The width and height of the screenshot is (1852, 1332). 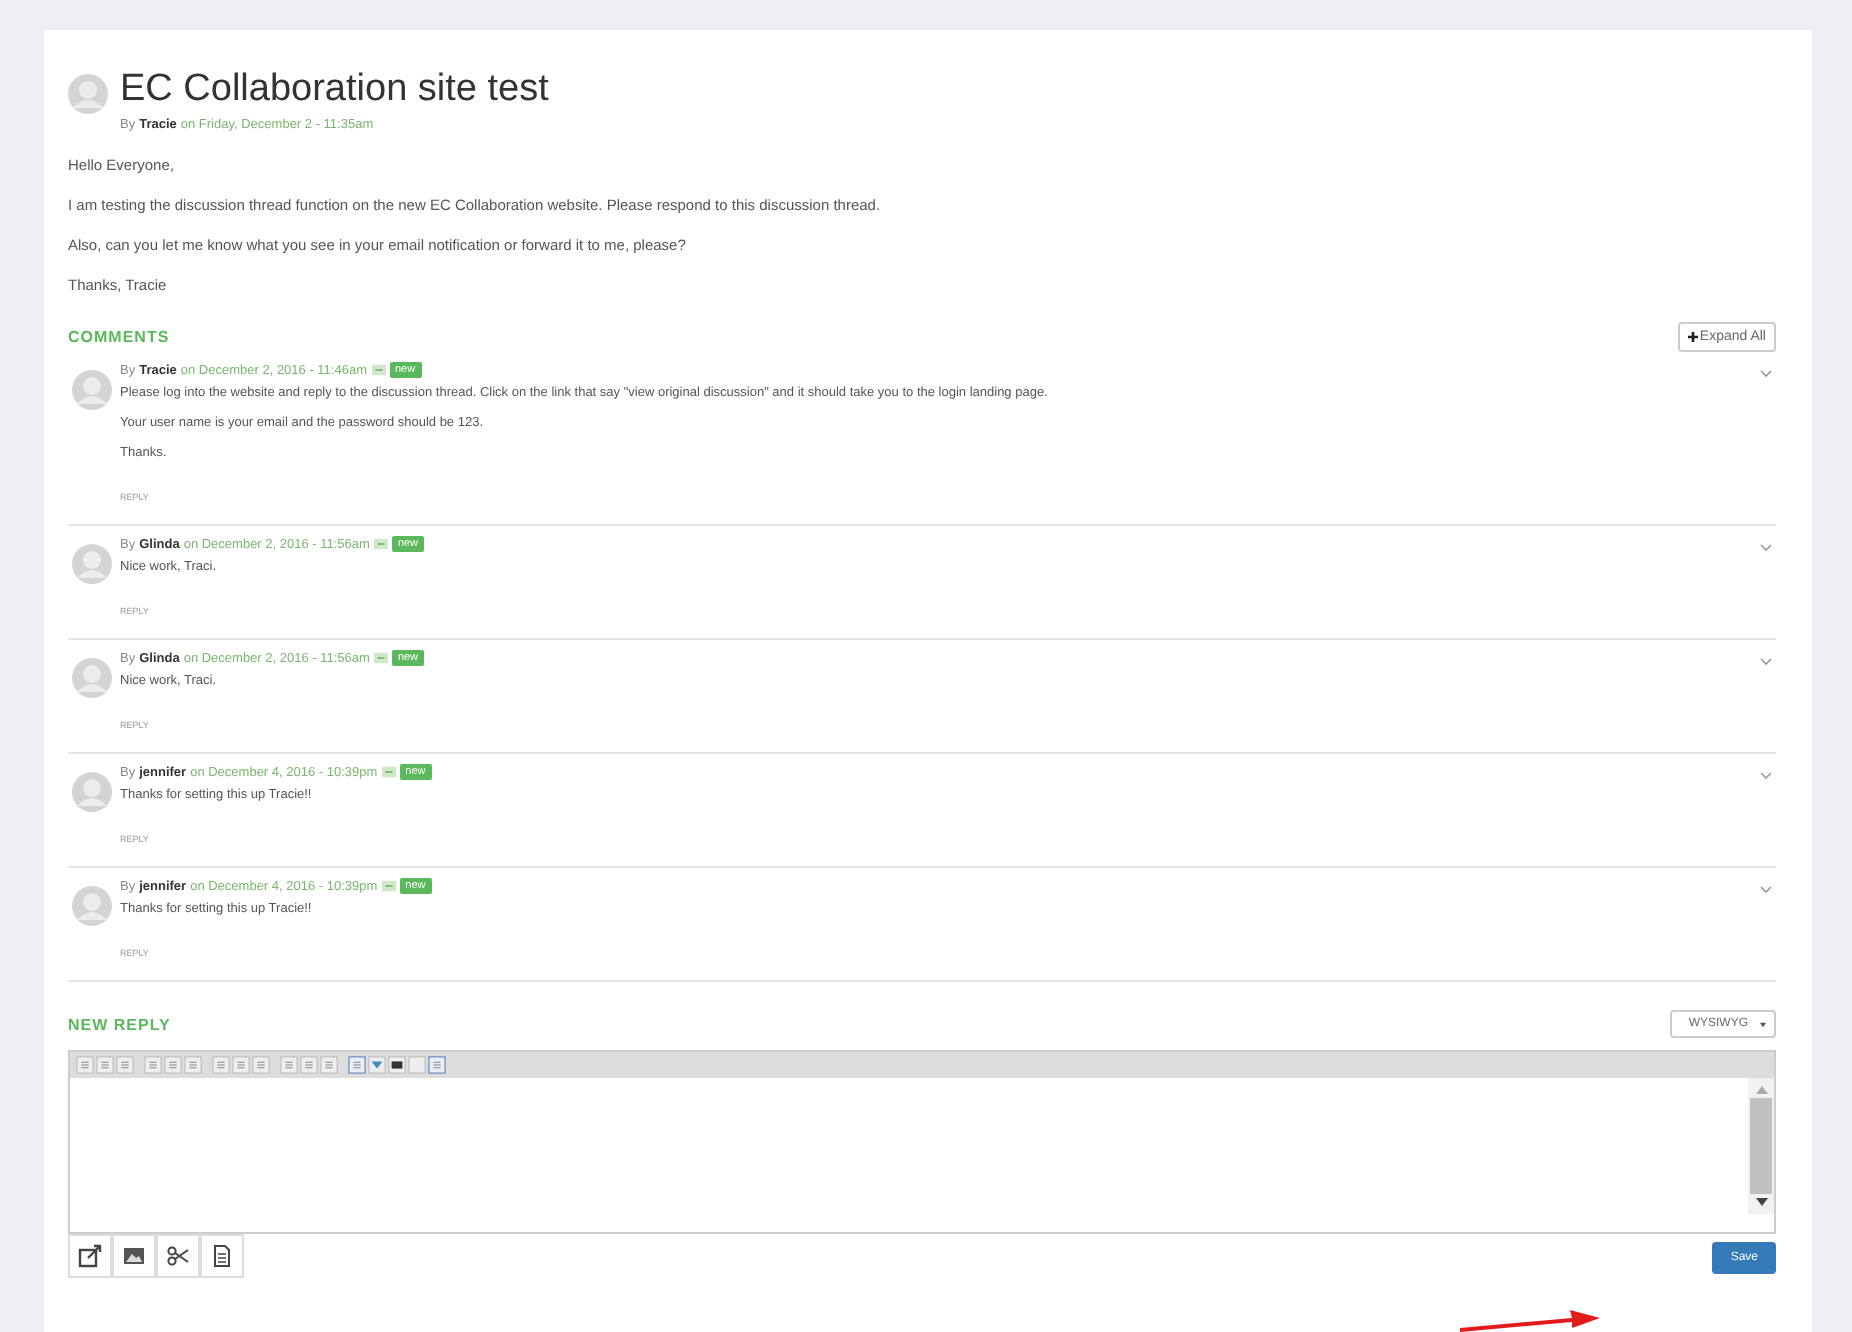 What do you see at coordinates (1761, 1146) in the screenshot?
I see `scrollbar` at bounding box center [1761, 1146].